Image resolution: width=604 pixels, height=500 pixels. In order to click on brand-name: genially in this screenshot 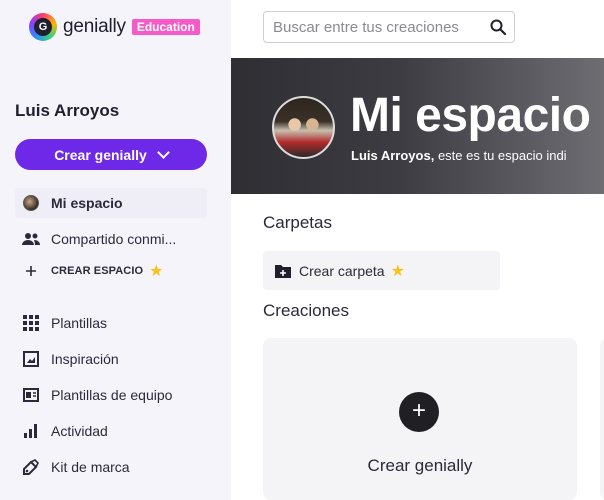, I will do `click(94, 26)`.